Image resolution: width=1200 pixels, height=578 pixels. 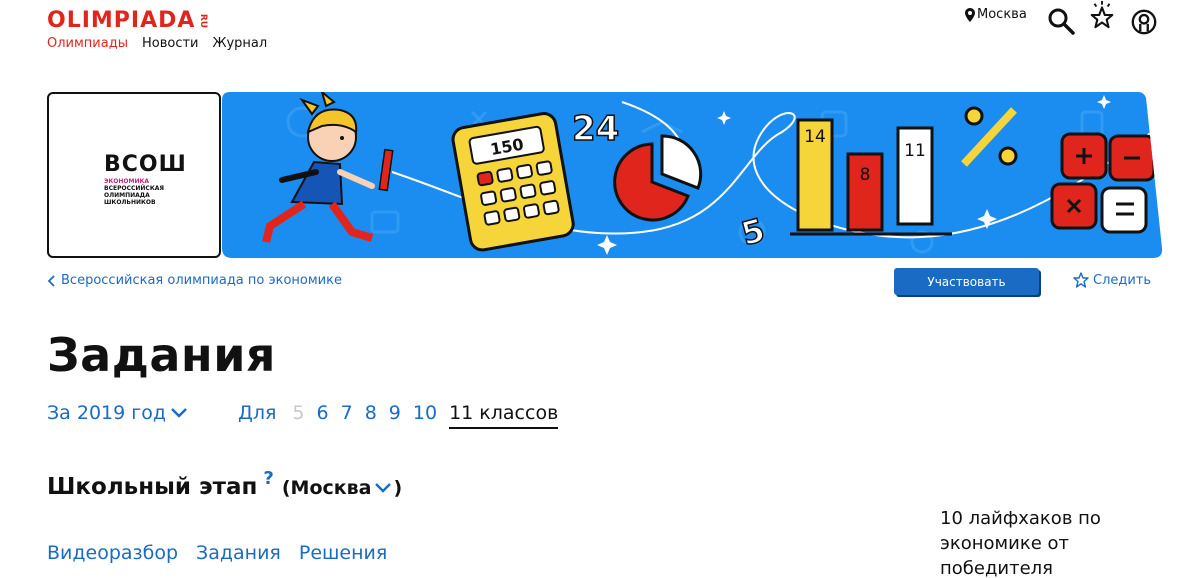 I want to click on grade-5: 5, so click(x=298, y=413).